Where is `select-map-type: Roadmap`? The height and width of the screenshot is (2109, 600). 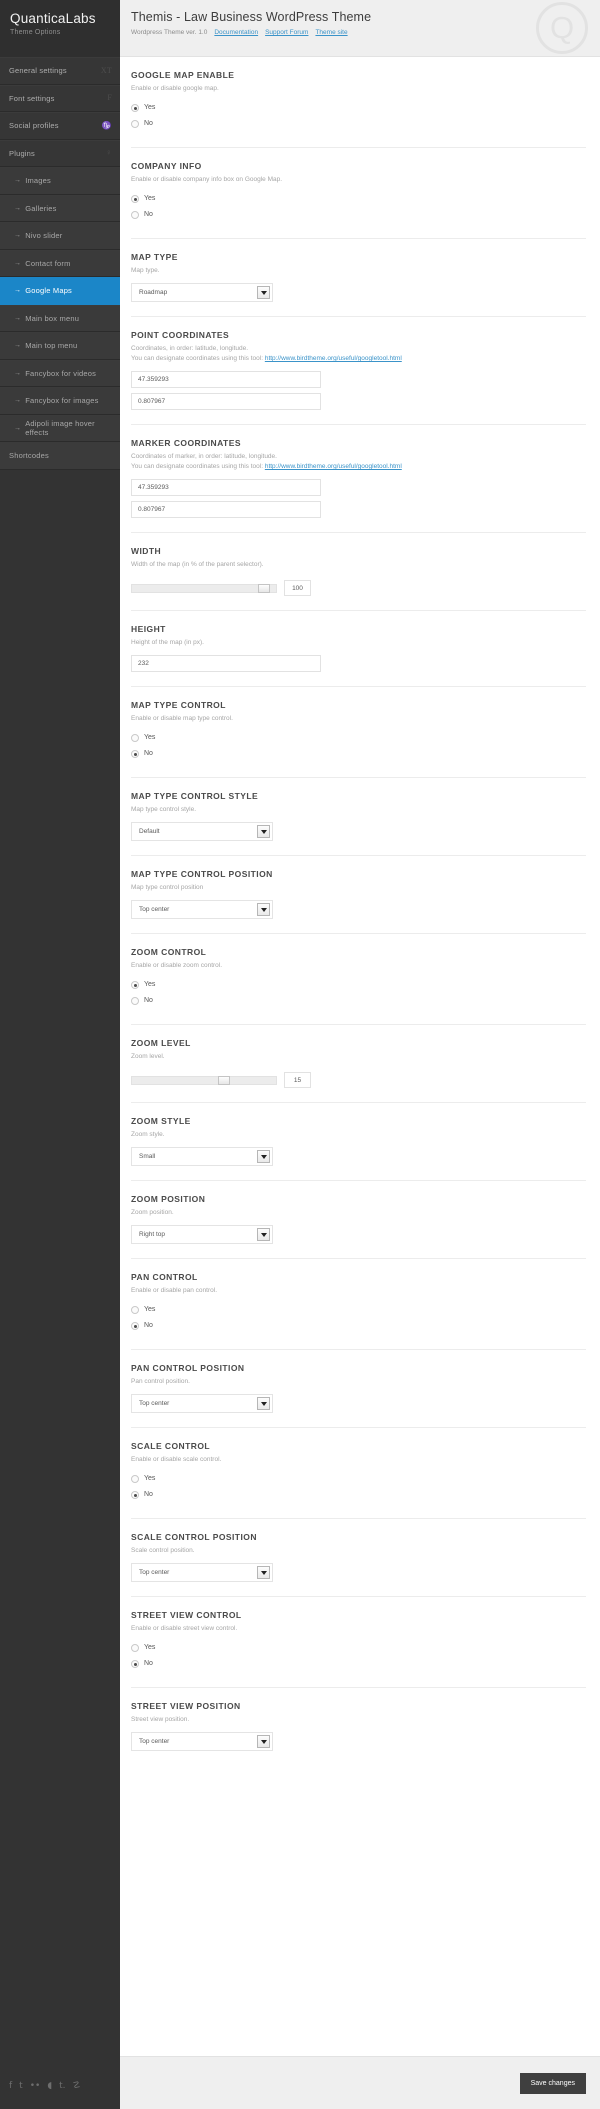
select-map-type: Roadmap is located at coordinates (202, 292).